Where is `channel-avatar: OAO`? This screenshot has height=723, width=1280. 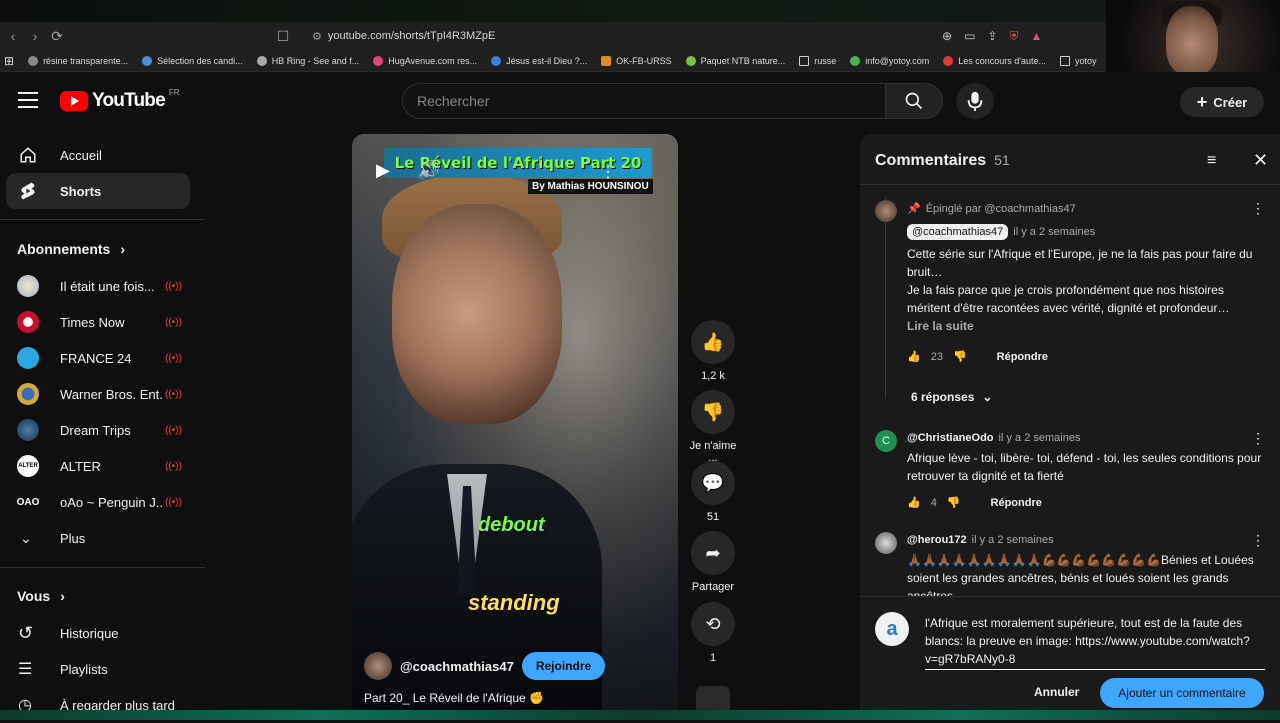 channel-avatar: OAO is located at coordinates (28, 502).